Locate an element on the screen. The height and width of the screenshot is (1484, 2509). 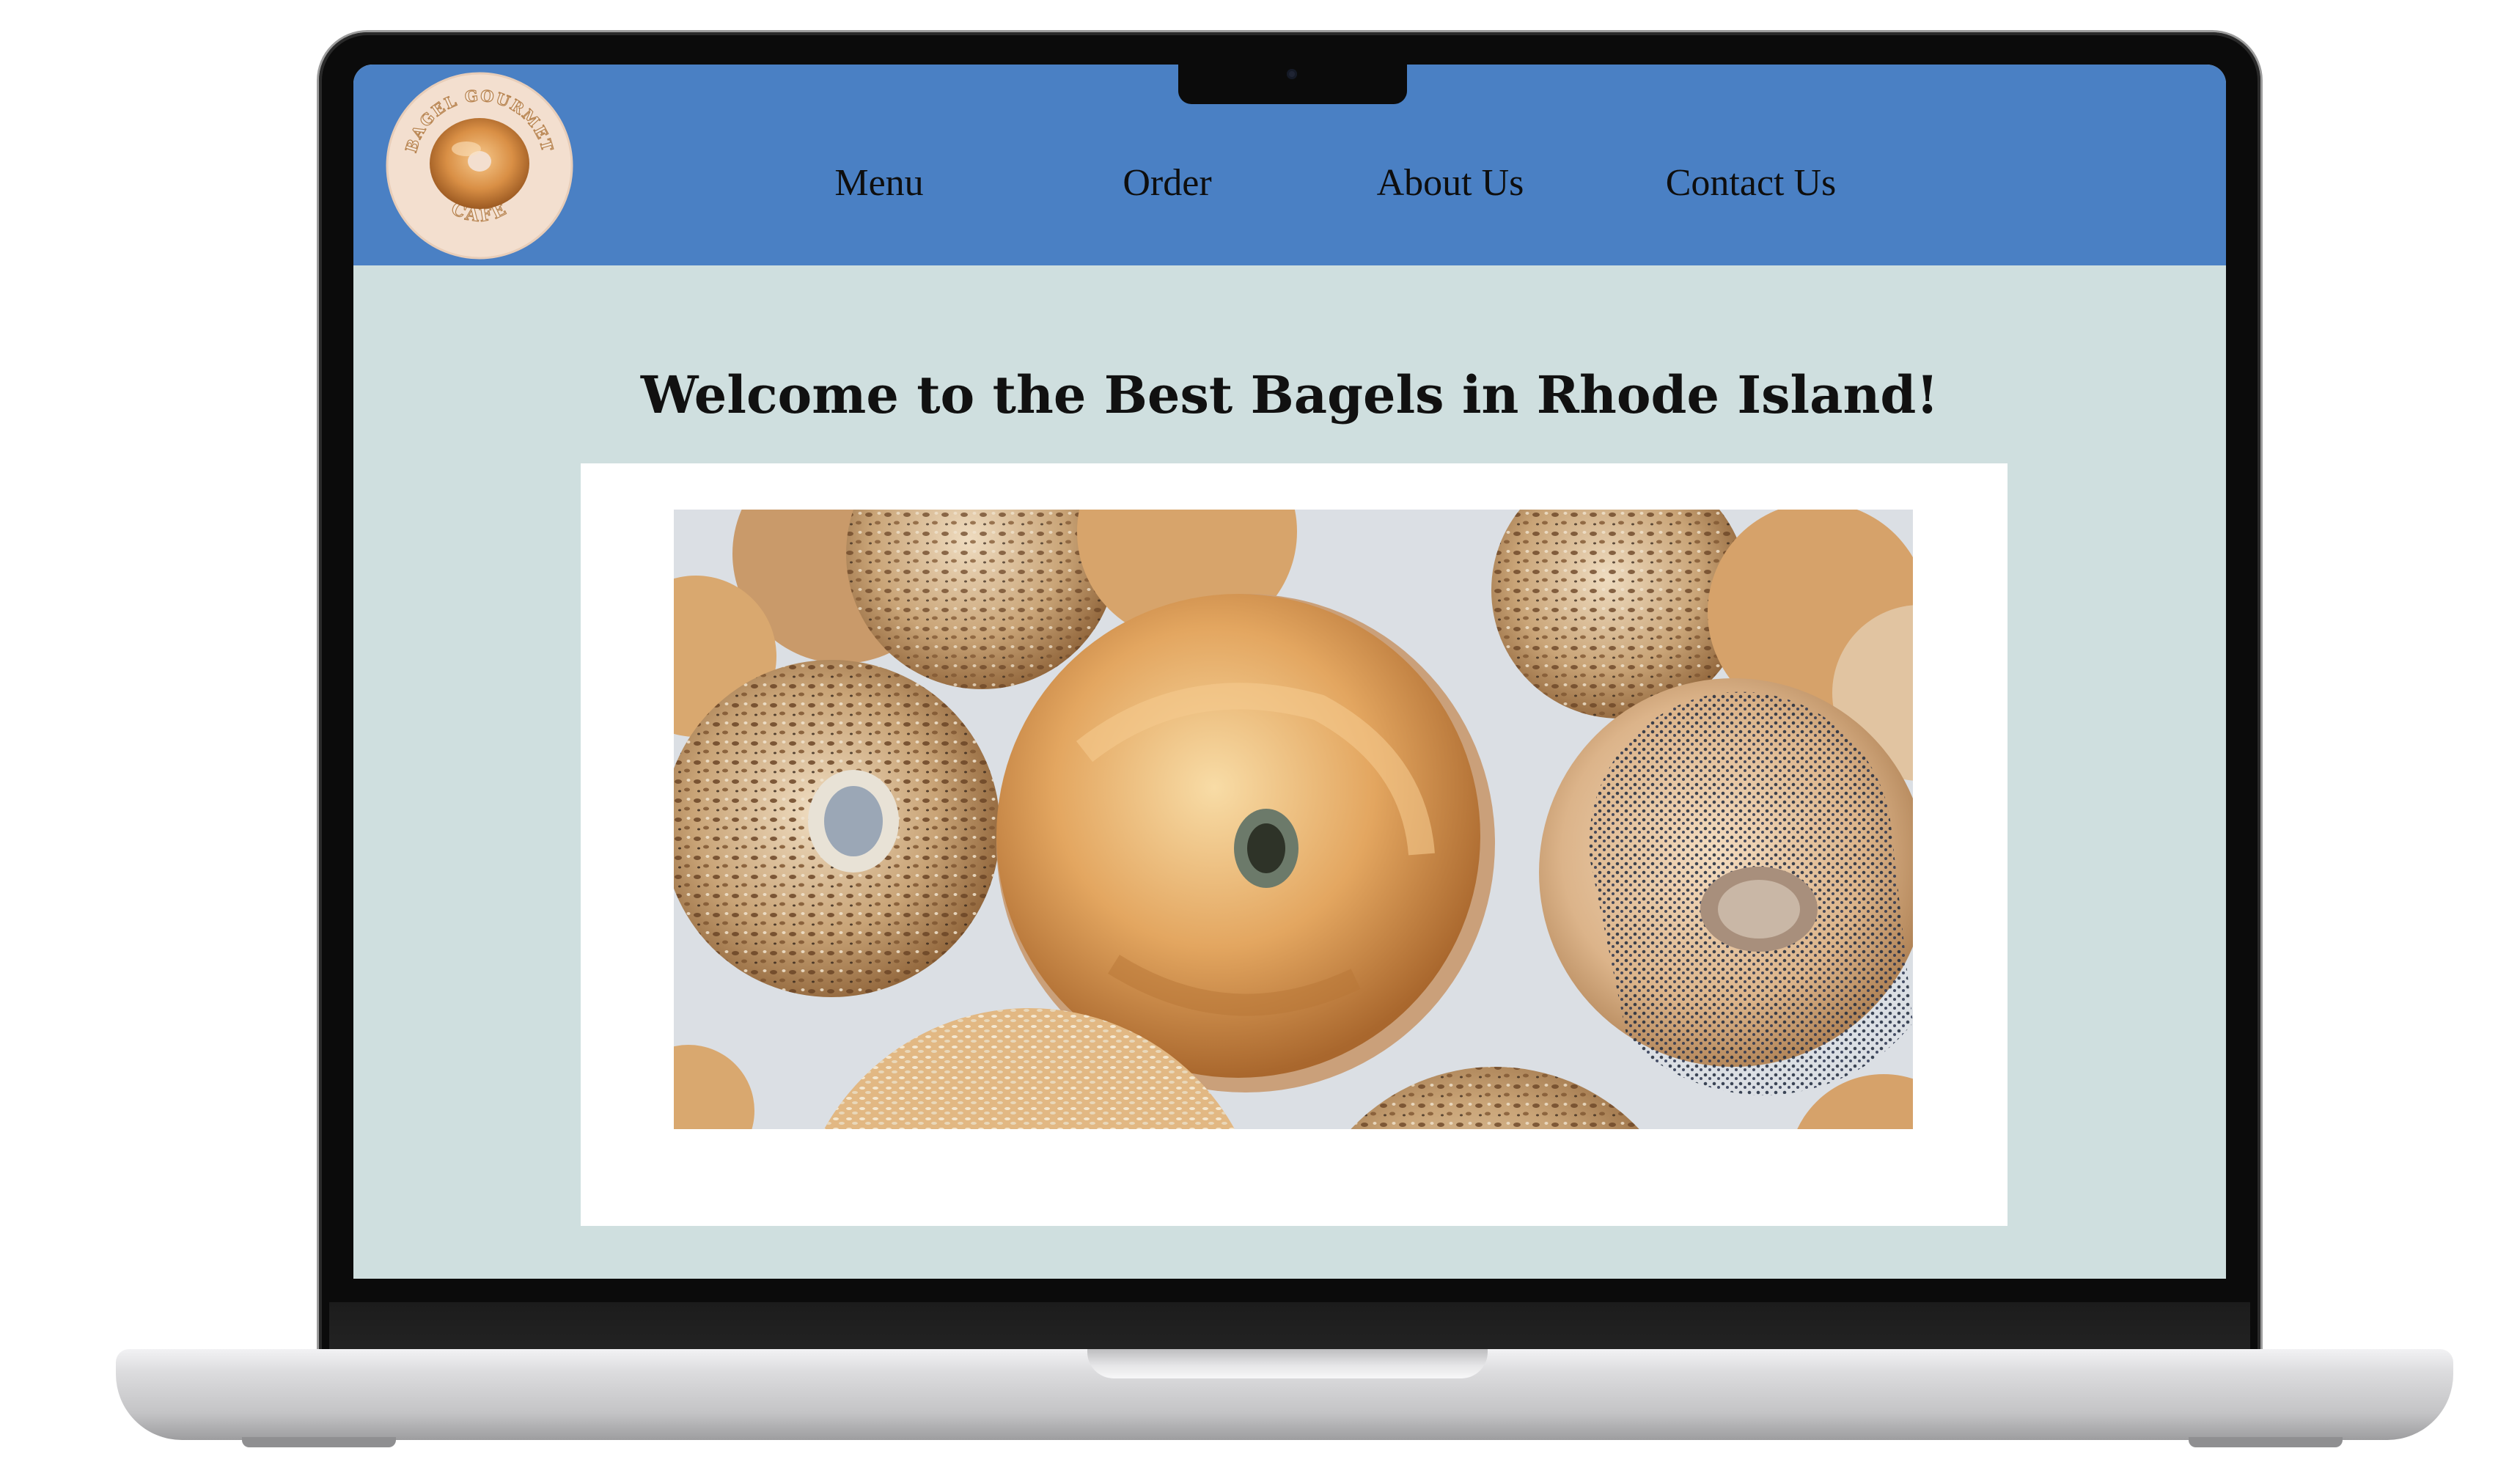
laptop-chin is located at coordinates (1289, 1327).